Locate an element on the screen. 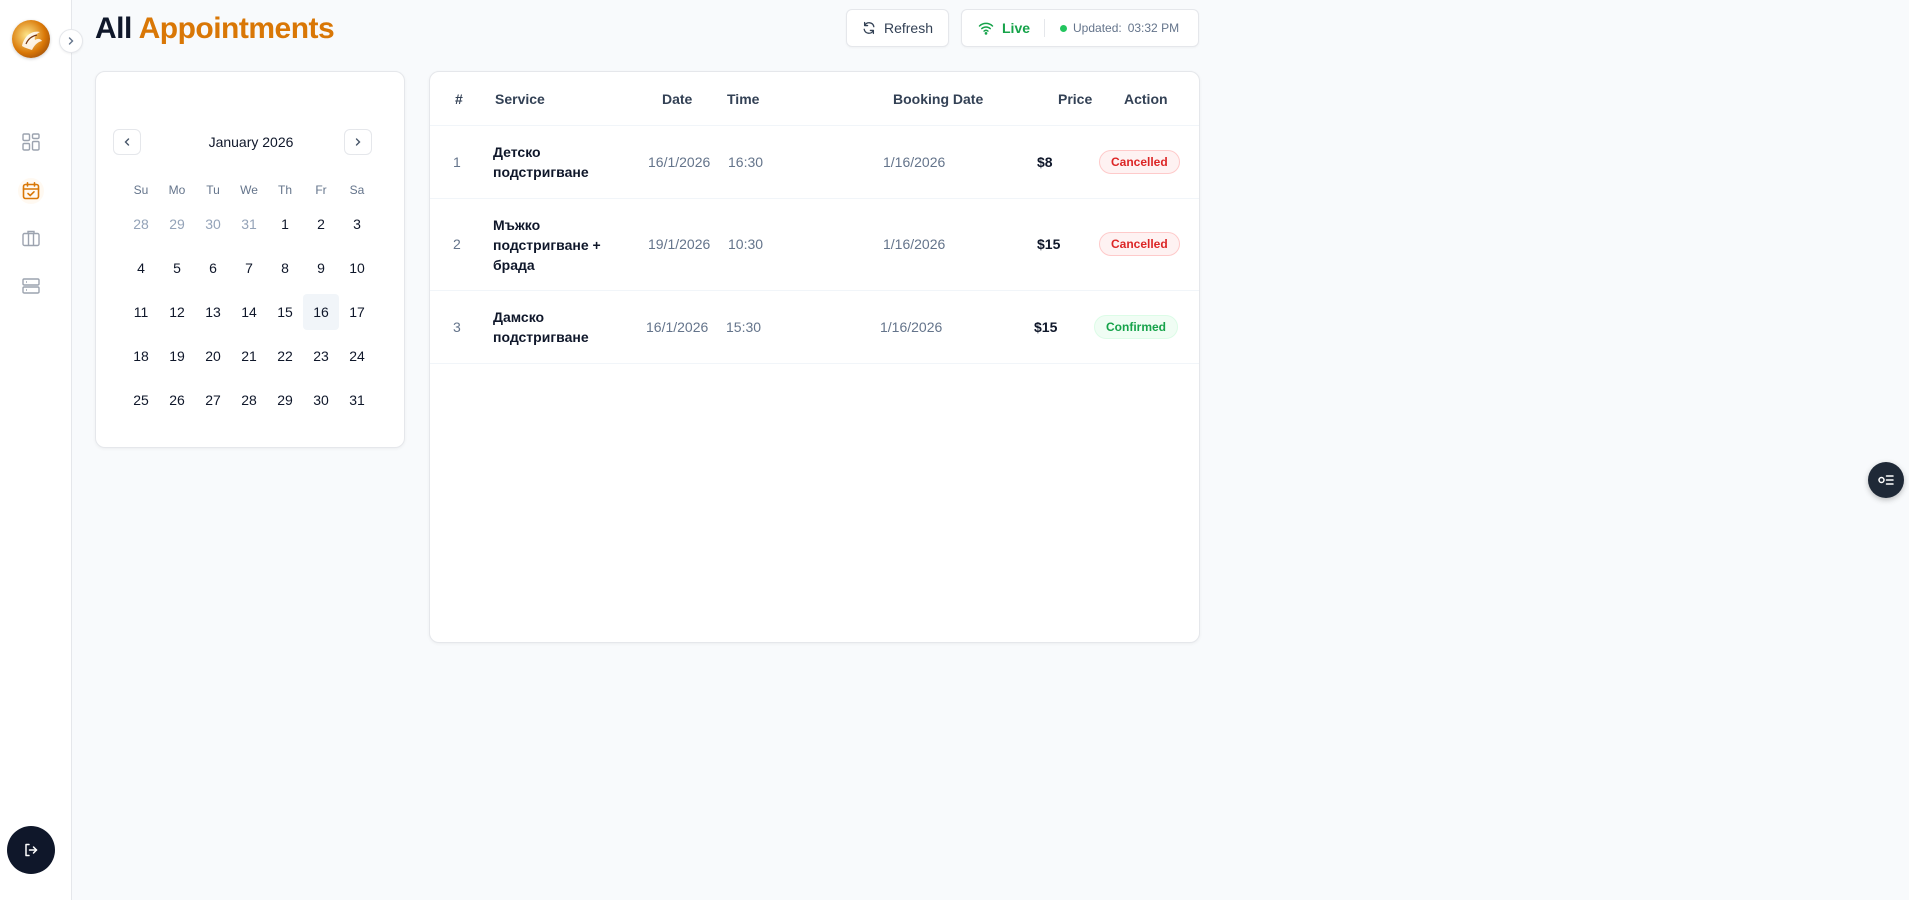  sidebar-toggle-button is located at coordinates (71, 41).